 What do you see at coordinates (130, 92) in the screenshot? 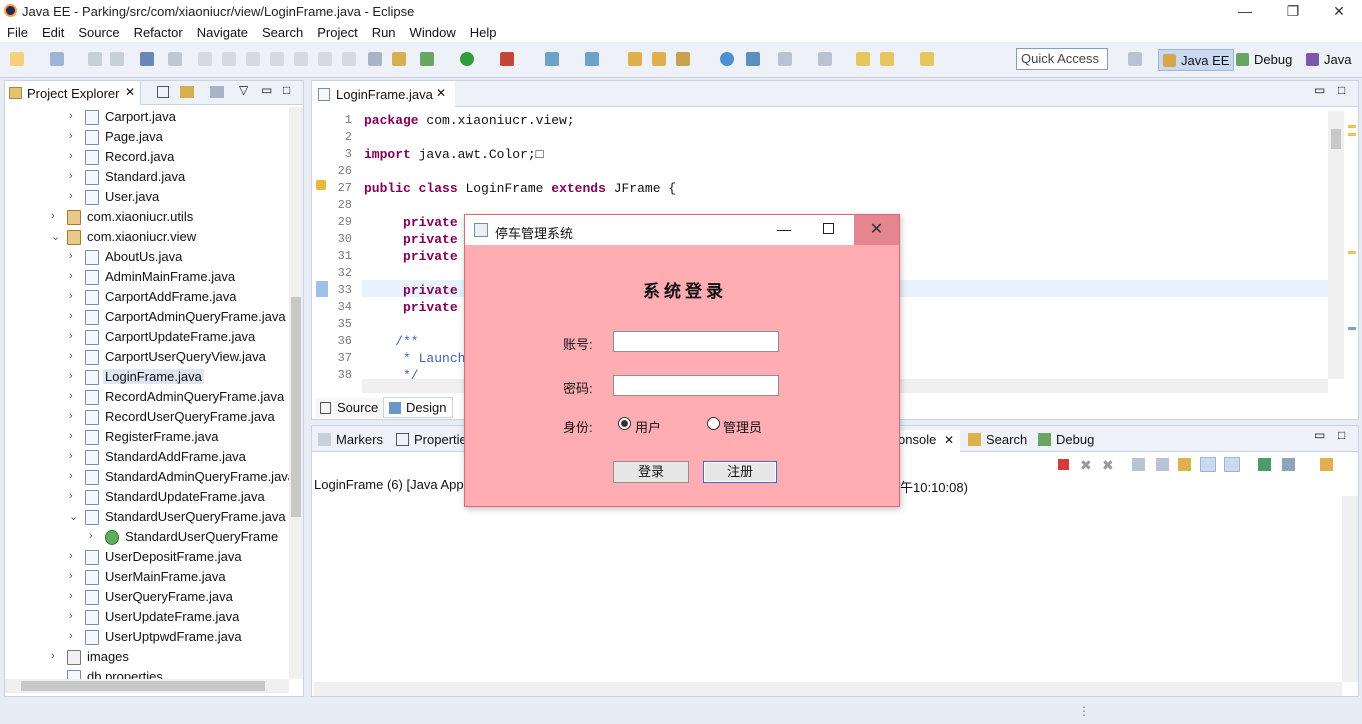
I see `close-tab-icon: ✕` at bounding box center [130, 92].